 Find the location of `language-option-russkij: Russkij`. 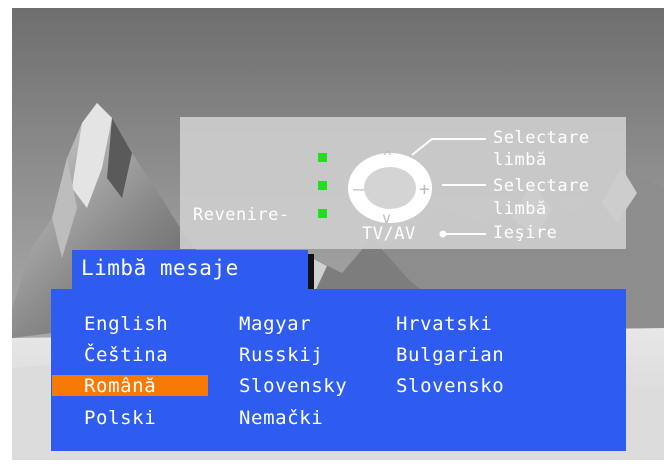

language-option-russkij: Russkij is located at coordinates (281, 355).